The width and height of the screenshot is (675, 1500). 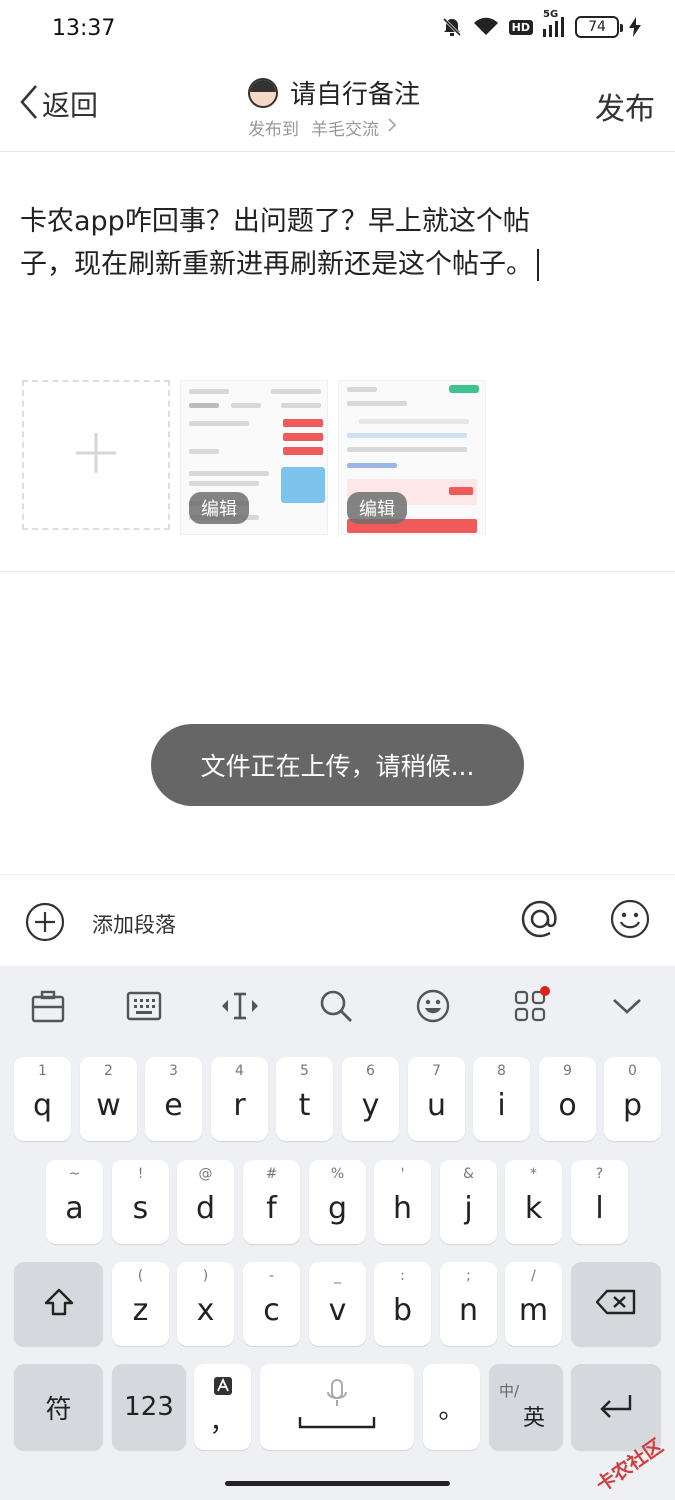 I want to click on plus-icon, so click(x=96, y=455).